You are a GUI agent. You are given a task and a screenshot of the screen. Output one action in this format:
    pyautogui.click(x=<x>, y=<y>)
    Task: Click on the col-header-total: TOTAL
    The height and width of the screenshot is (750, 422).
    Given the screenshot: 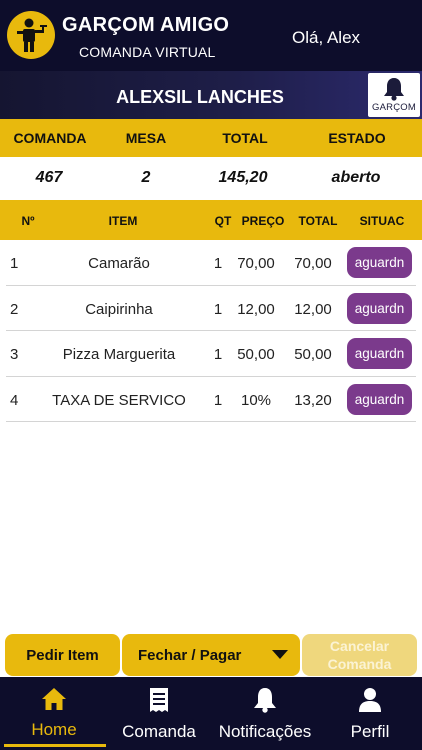 What is the action you would take?
    pyautogui.click(x=318, y=221)
    